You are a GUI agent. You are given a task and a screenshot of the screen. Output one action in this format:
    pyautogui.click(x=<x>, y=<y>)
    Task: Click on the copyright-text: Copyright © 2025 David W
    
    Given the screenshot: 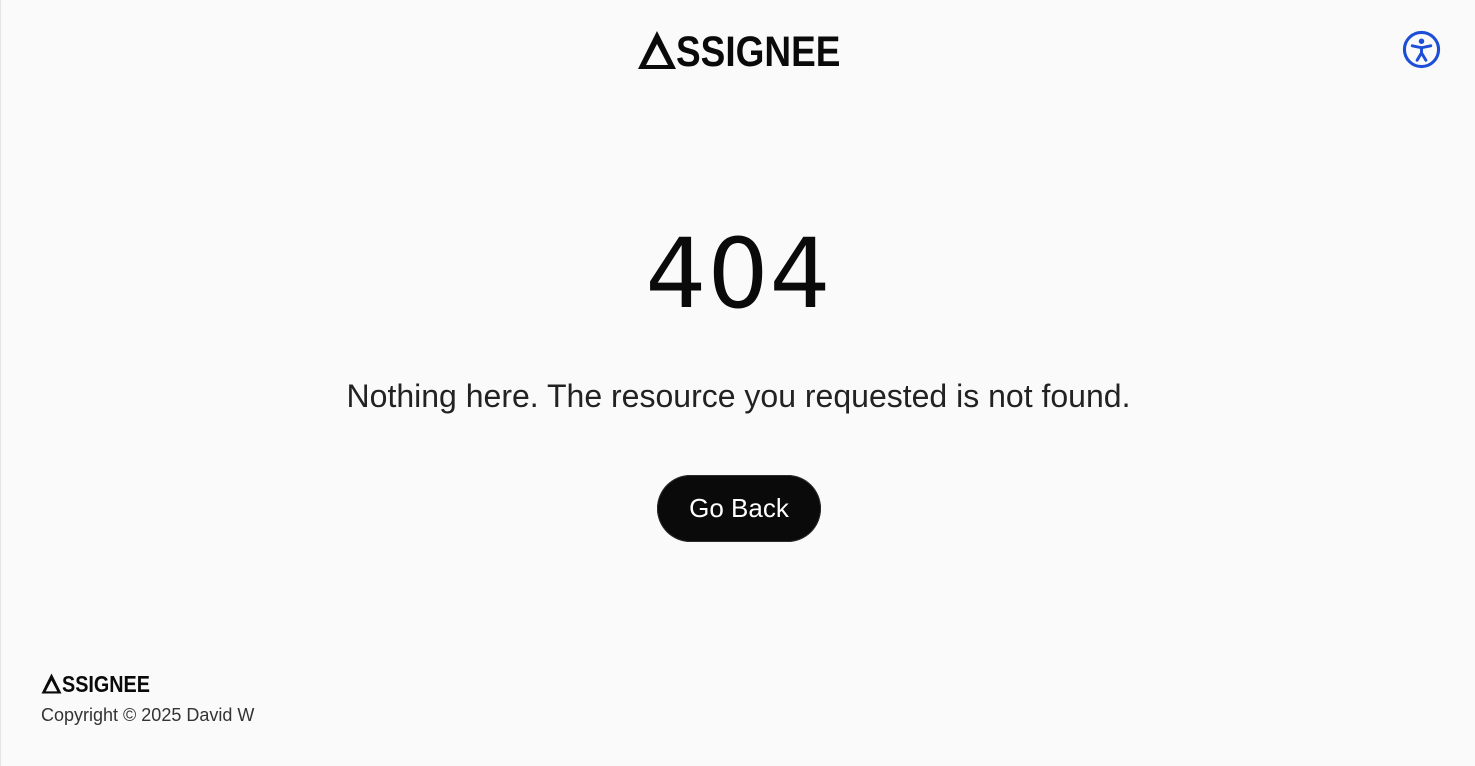 What is the action you would take?
    pyautogui.click(x=148, y=715)
    